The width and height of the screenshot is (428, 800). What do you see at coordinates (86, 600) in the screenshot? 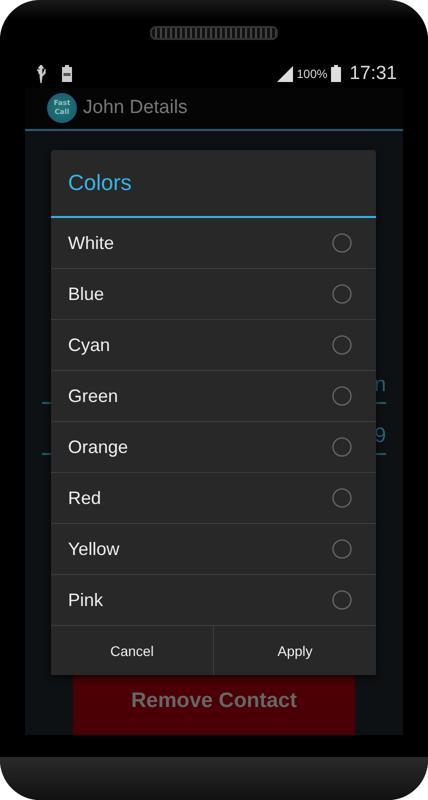
I see `option-label: Pink` at bounding box center [86, 600].